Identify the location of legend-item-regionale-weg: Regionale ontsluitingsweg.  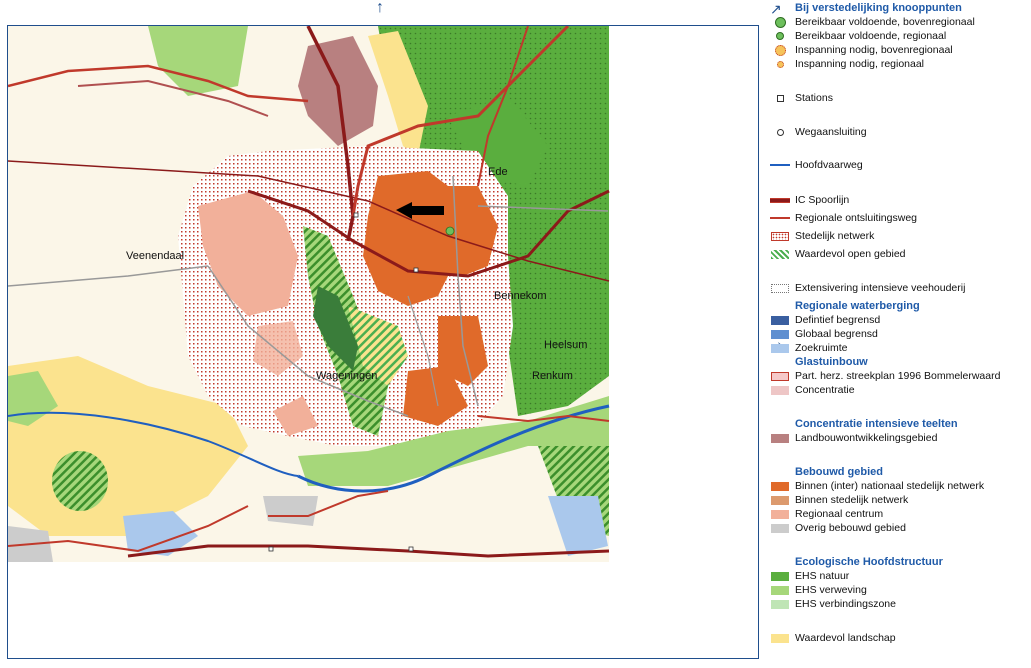
(843, 218).